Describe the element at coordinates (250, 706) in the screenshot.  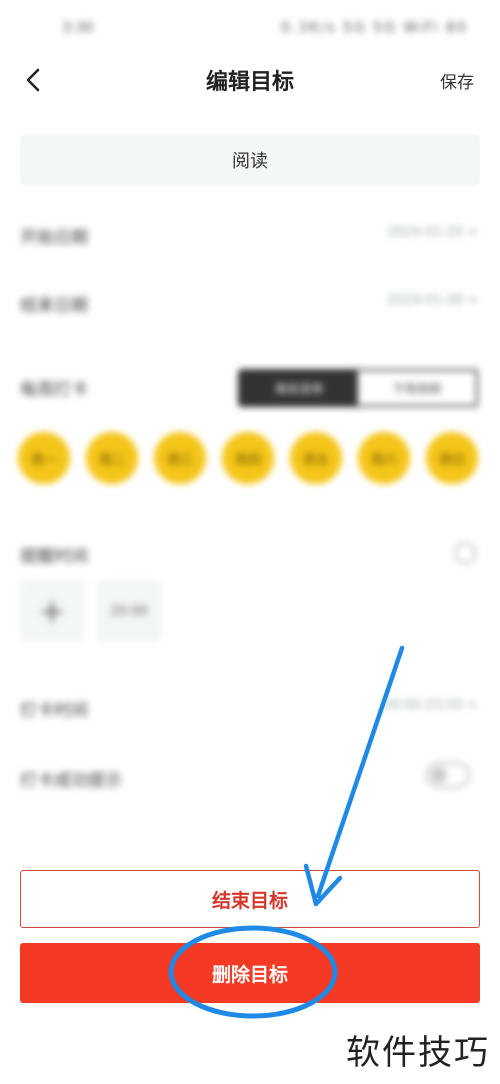
I see `checkin-time-row: 打卡时间 00:00-23:59 >` at that location.